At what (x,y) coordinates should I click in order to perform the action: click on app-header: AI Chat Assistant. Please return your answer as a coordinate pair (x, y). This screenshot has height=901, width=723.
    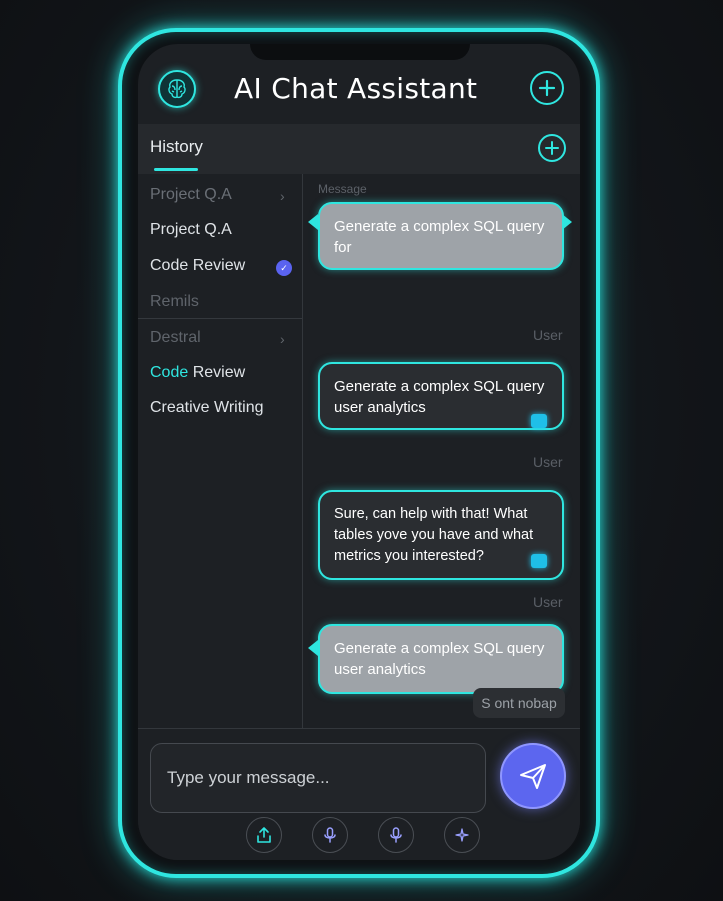
    Looking at the image, I should click on (359, 84).